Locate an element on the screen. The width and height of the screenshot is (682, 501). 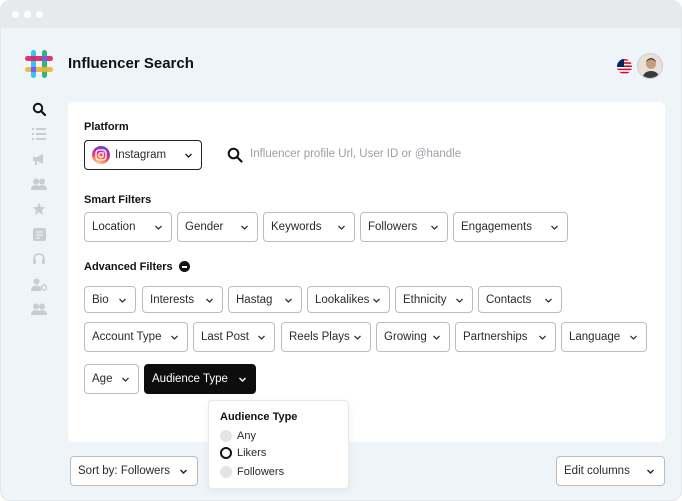
filter-reels-plays: Reels Plays is located at coordinates (326, 337).